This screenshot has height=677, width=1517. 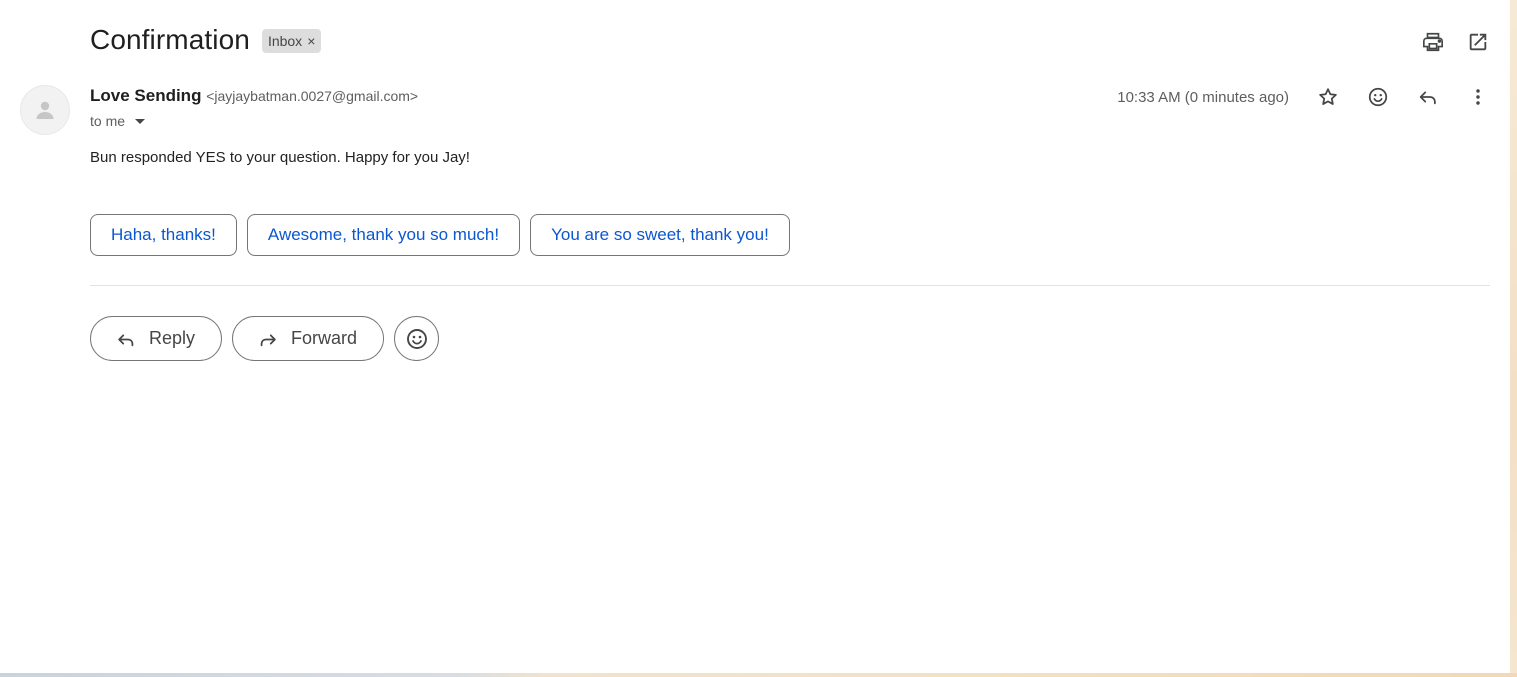 What do you see at coordinates (790, 285) in the screenshot?
I see `divider` at bounding box center [790, 285].